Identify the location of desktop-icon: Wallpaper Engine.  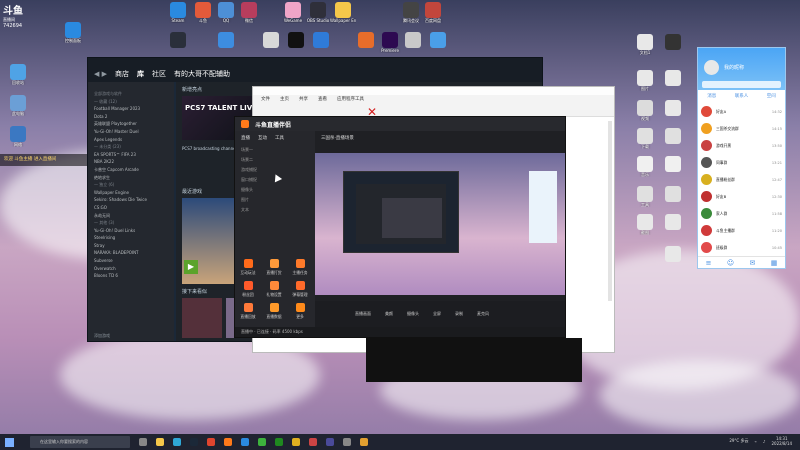
(343, 12).